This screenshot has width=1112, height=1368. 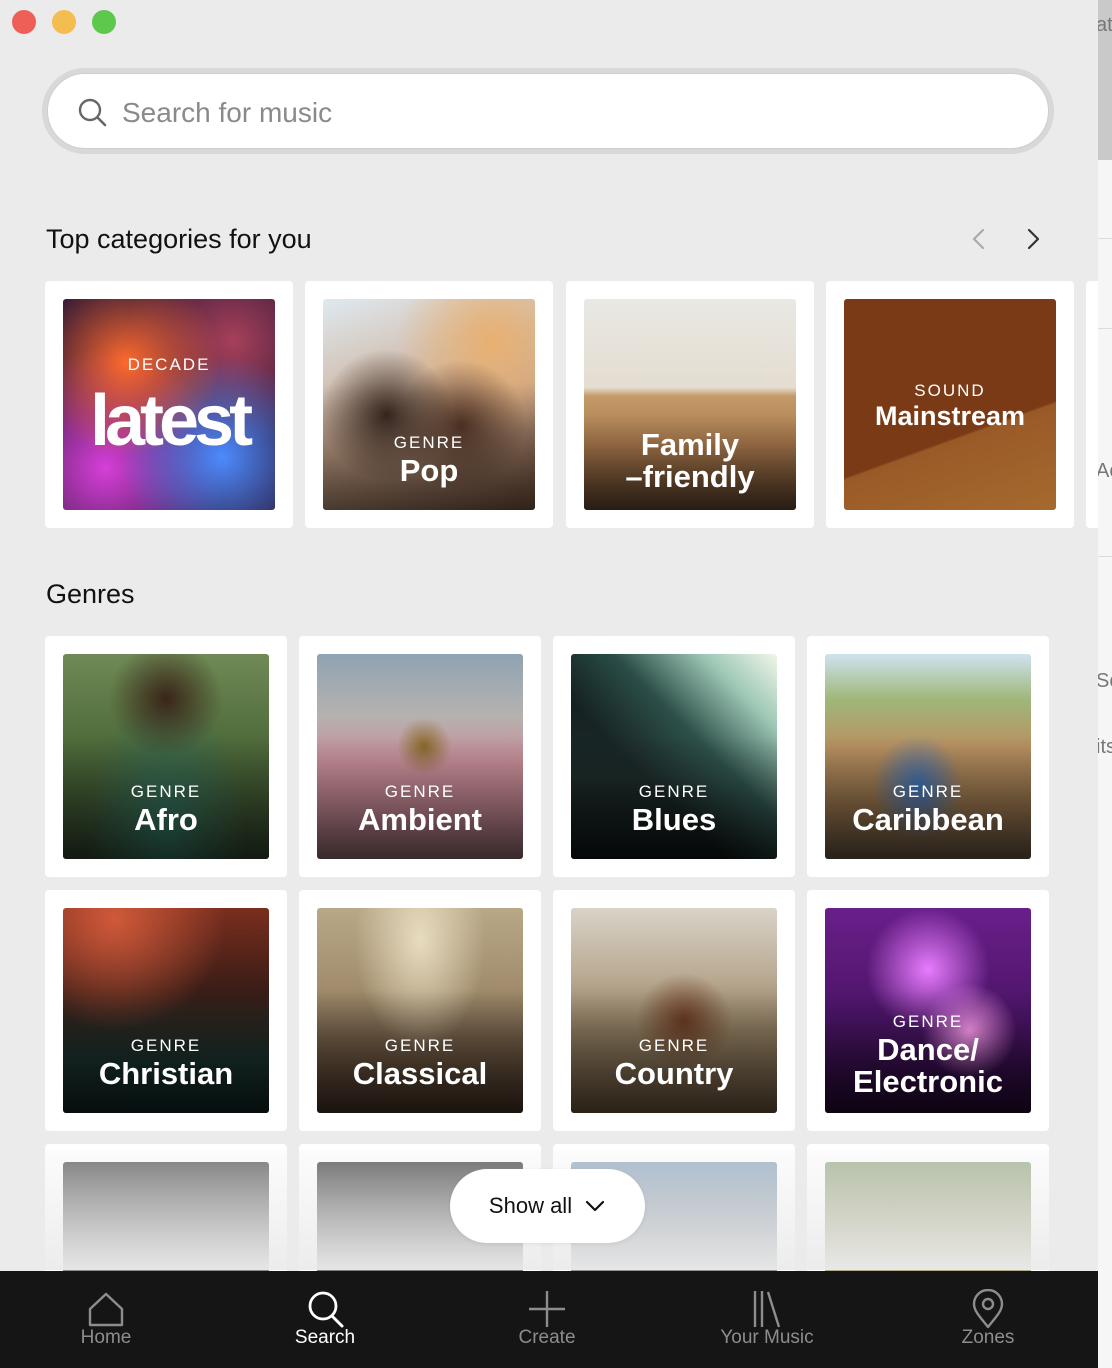 I want to click on library-icon, so click(x=767, y=1309).